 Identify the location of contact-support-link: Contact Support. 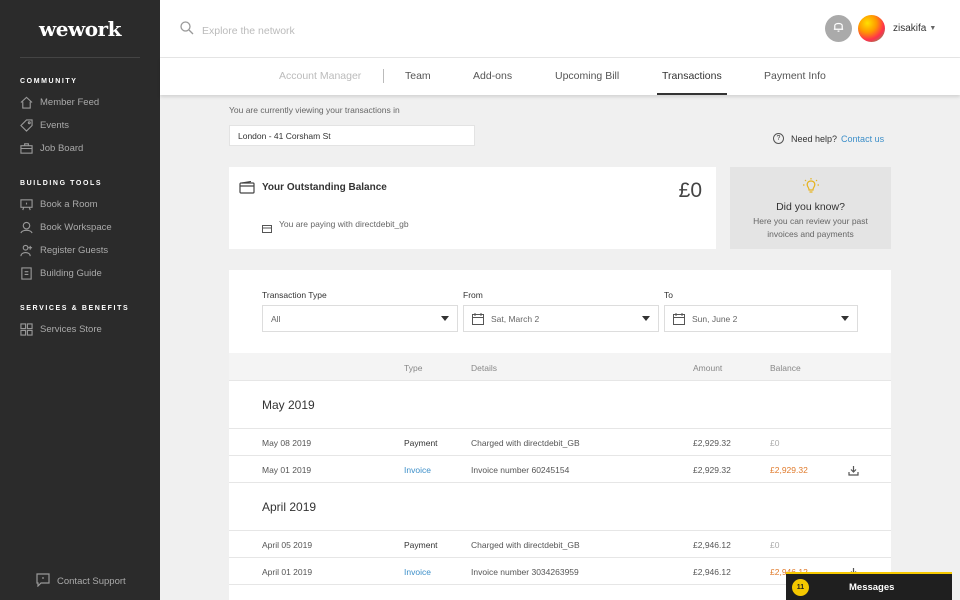
(81, 581).